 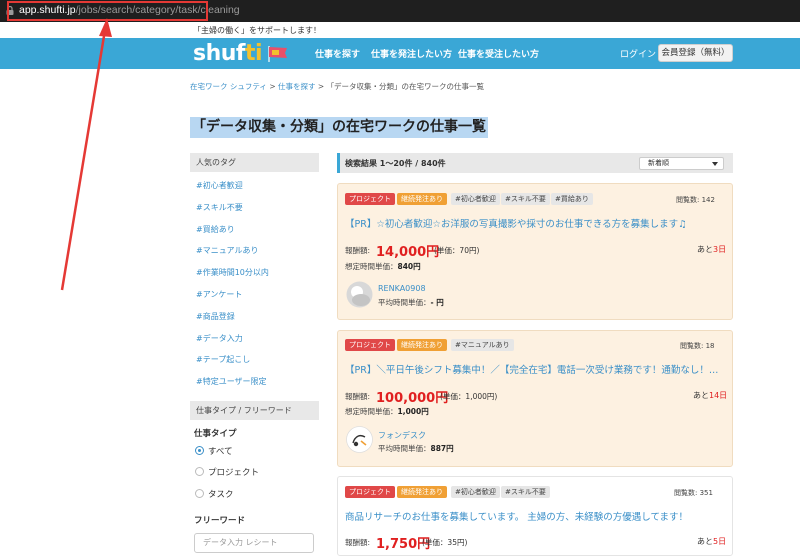 What do you see at coordinates (219, 185) in the screenshot?
I see `tag-beginner: #初心者歓迎` at bounding box center [219, 185].